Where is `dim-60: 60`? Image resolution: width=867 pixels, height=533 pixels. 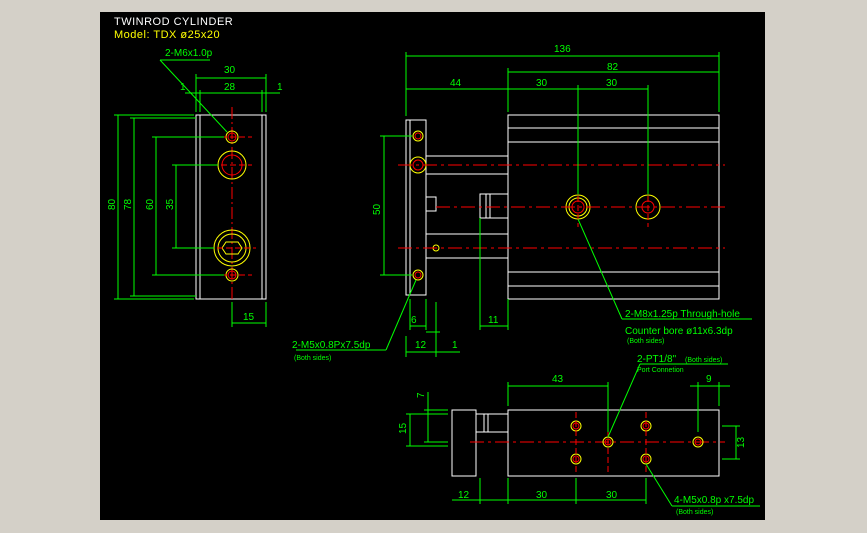
dim-60: 60 is located at coordinates (150, 204).